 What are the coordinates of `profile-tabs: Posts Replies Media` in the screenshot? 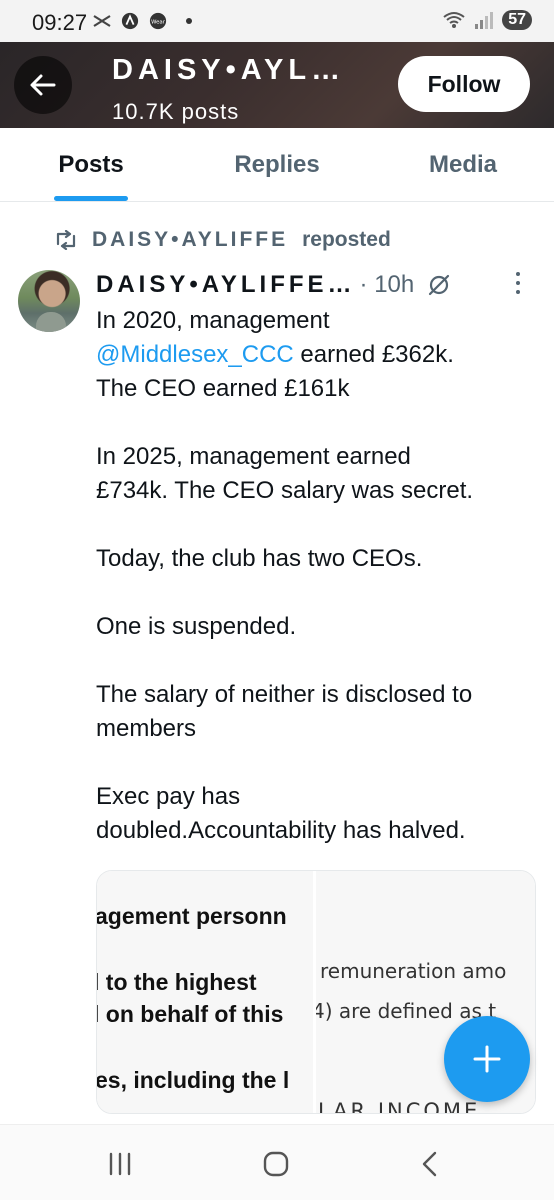 It's located at (277, 165).